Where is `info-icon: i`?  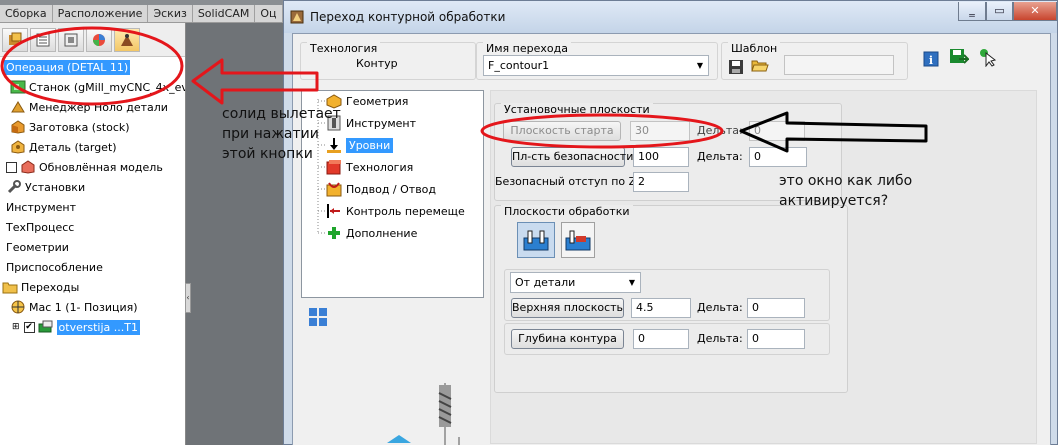
info-icon: i is located at coordinates (931, 59).